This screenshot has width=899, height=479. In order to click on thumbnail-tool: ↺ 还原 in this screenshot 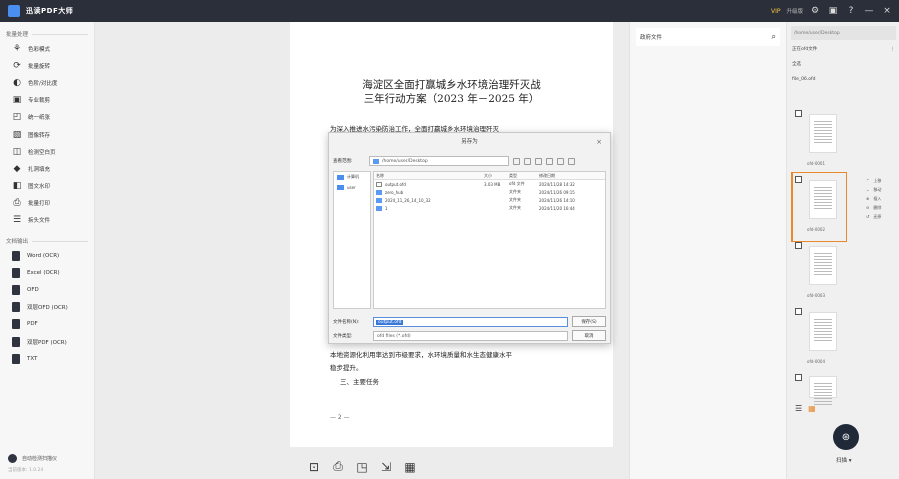, I will do `click(882, 216)`.